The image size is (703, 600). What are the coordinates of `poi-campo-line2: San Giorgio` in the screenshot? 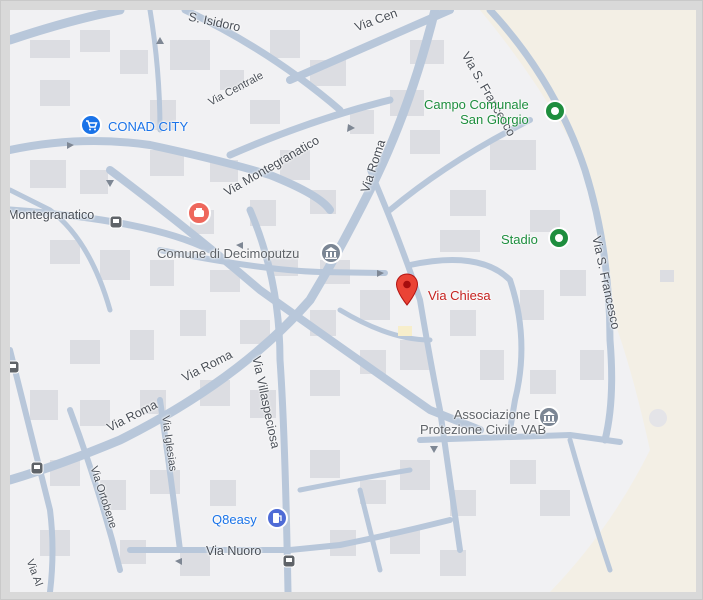 It's located at (494, 119).